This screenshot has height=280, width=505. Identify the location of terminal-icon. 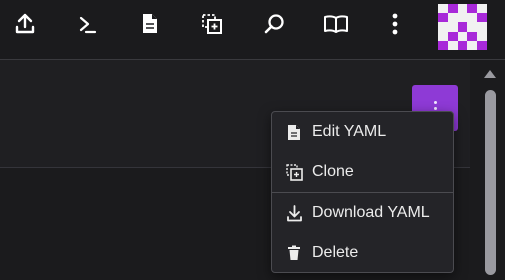
(87, 26).